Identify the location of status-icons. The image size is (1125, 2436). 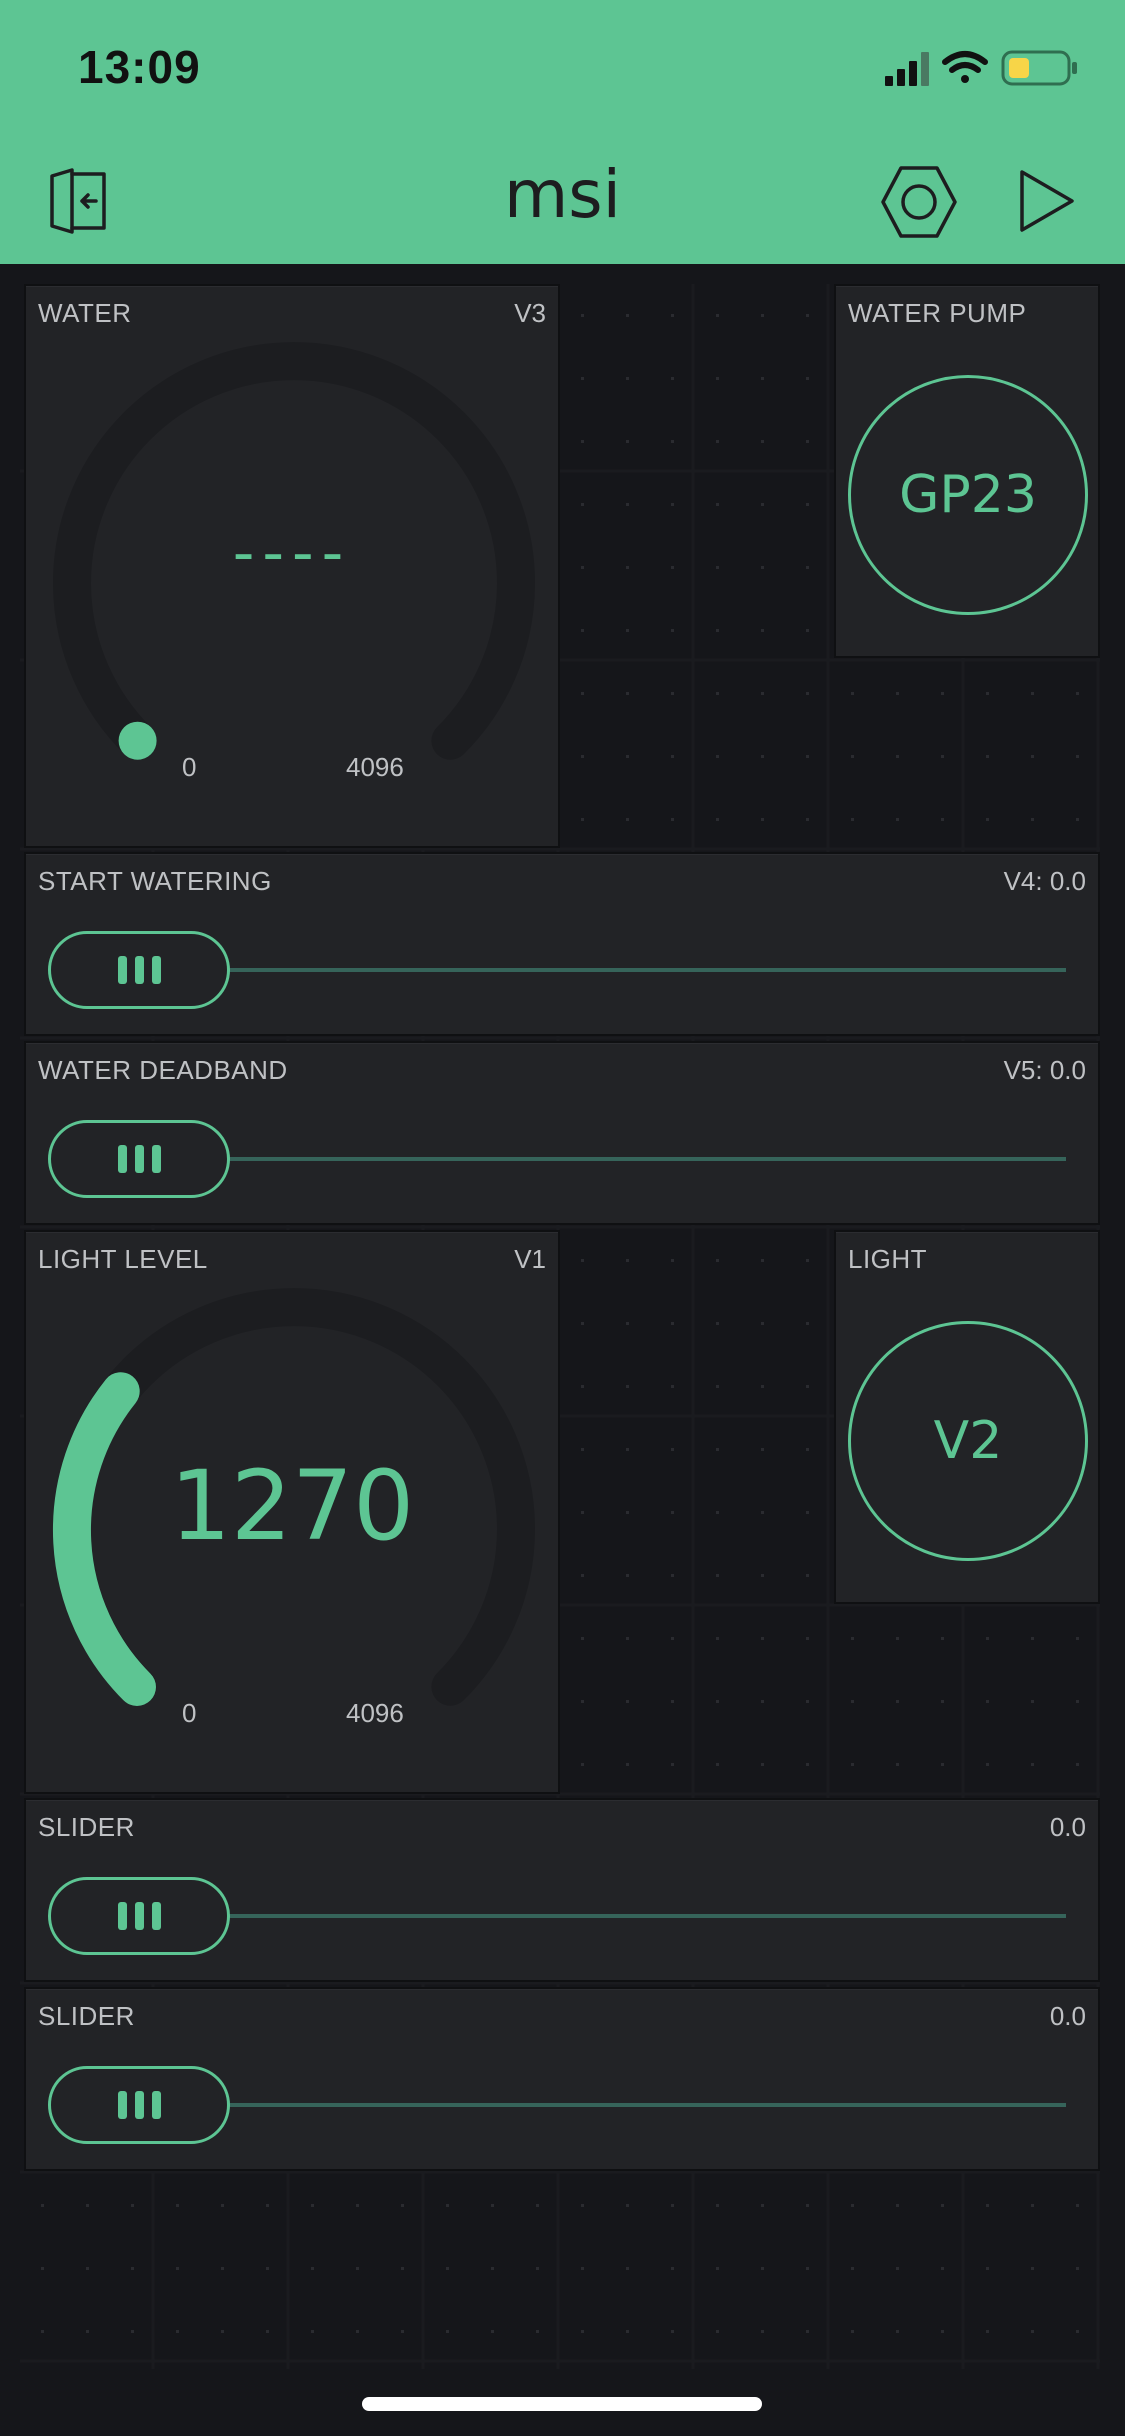
(981, 68).